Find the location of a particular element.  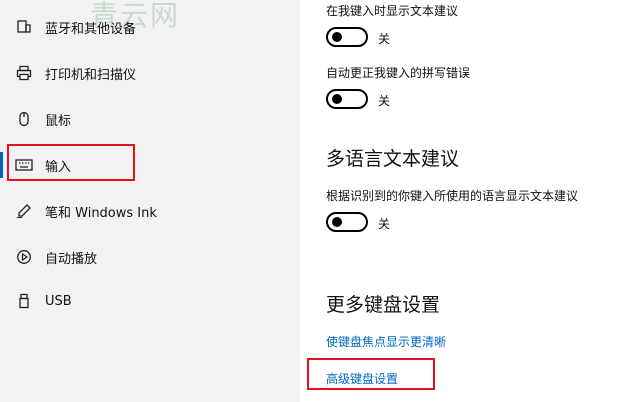

sidebar-item-mouse: 鼠标 is located at coordinates (150, 119).